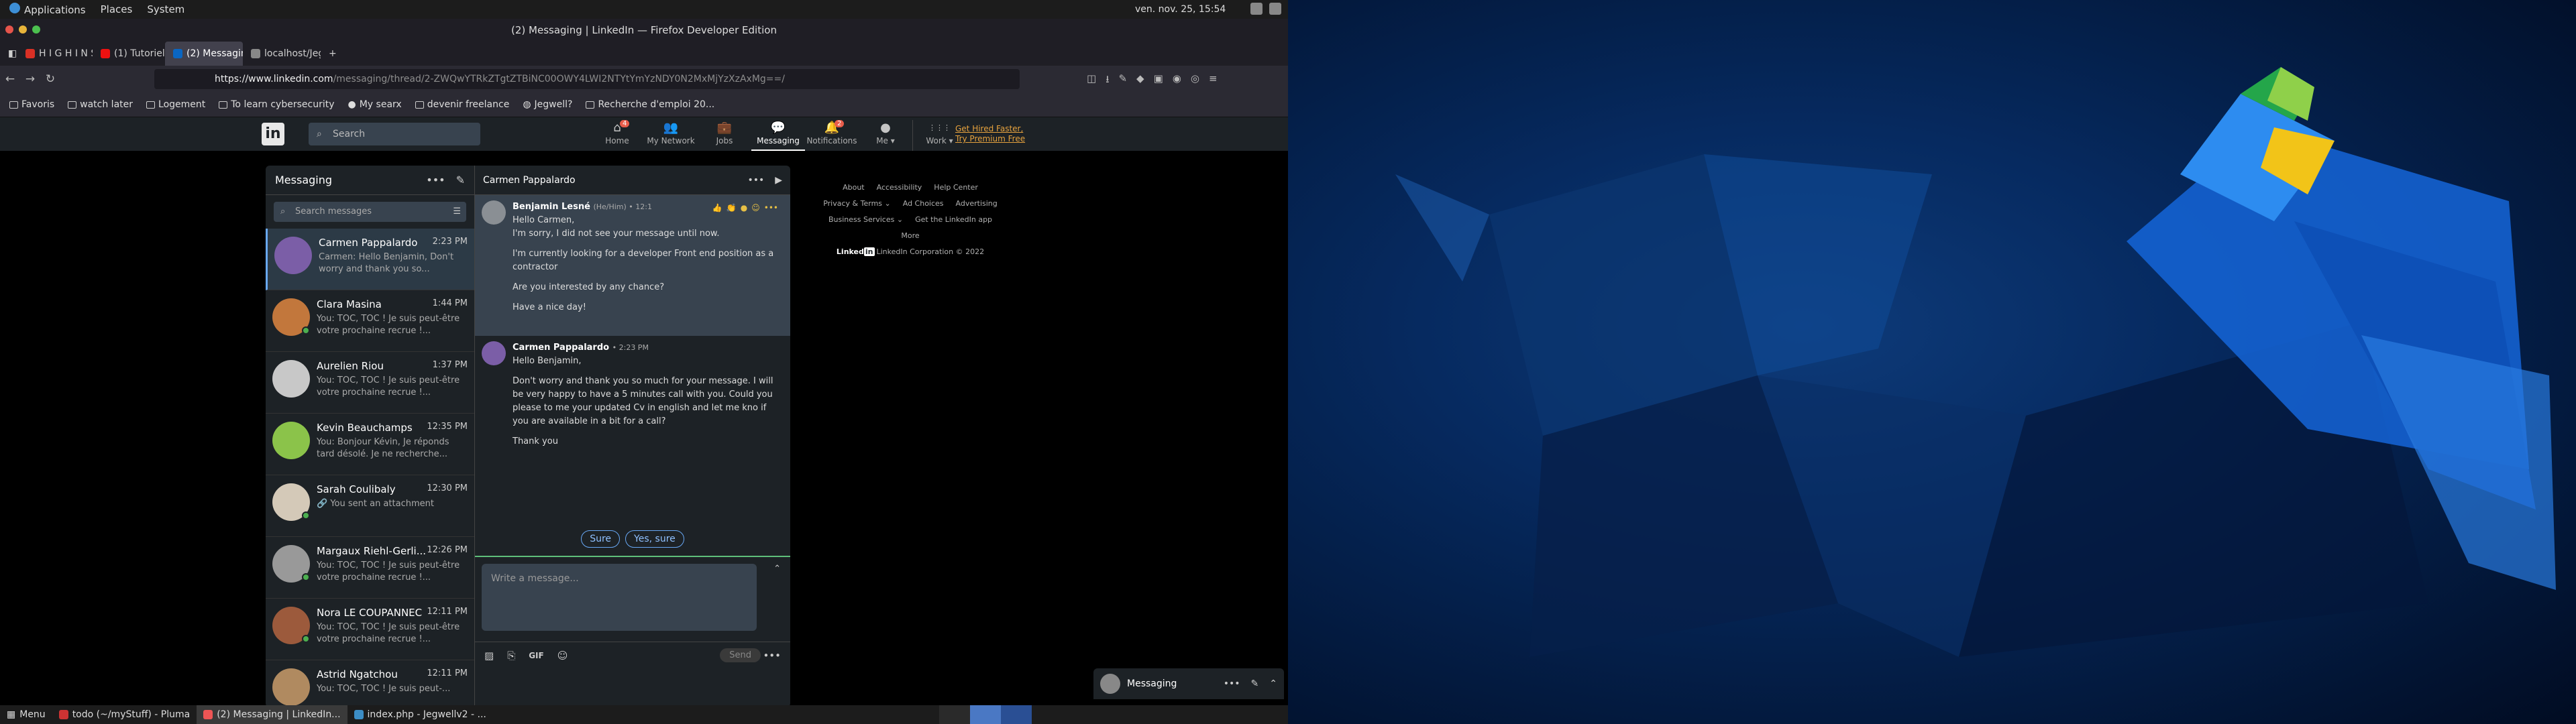  I want to click on heart-icon: ●, so click(744, 208).